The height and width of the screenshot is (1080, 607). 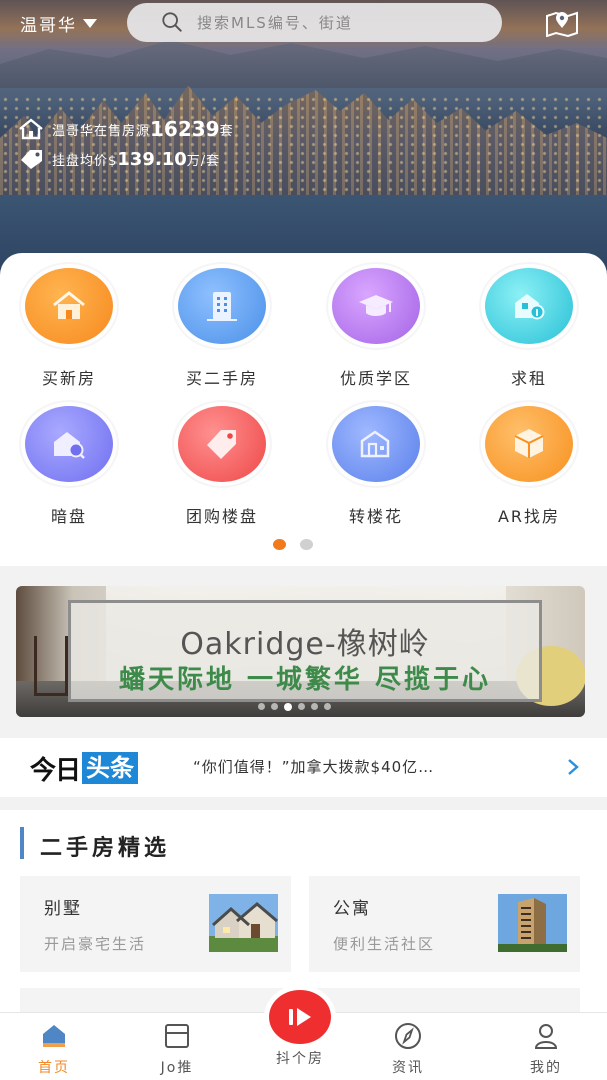 I want to click on card-title: 别墅, so click(x=63, y=909).